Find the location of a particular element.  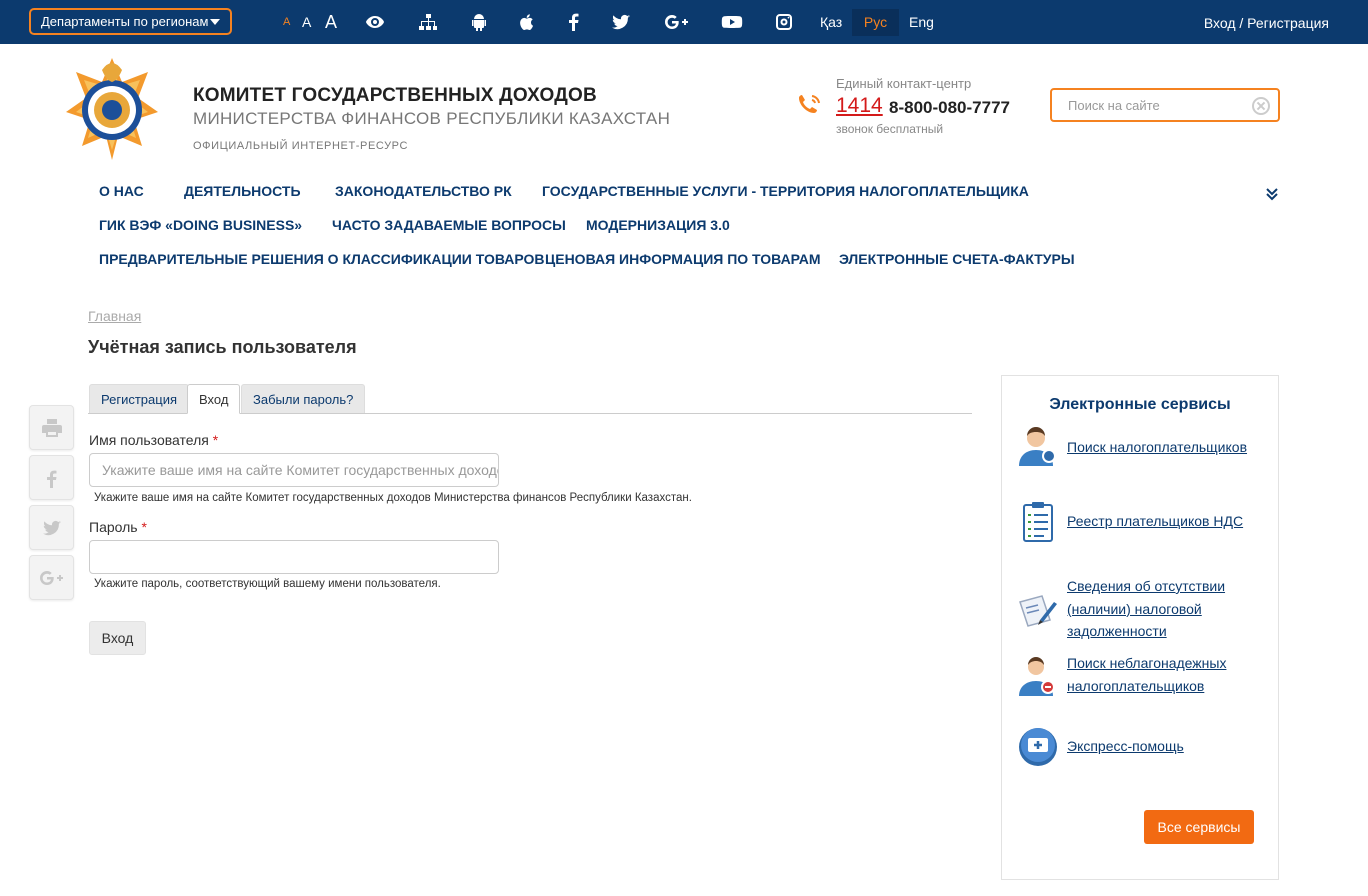

nav-item-faq: Часто задаваемые вопросы is located at coordinates (449, 225).